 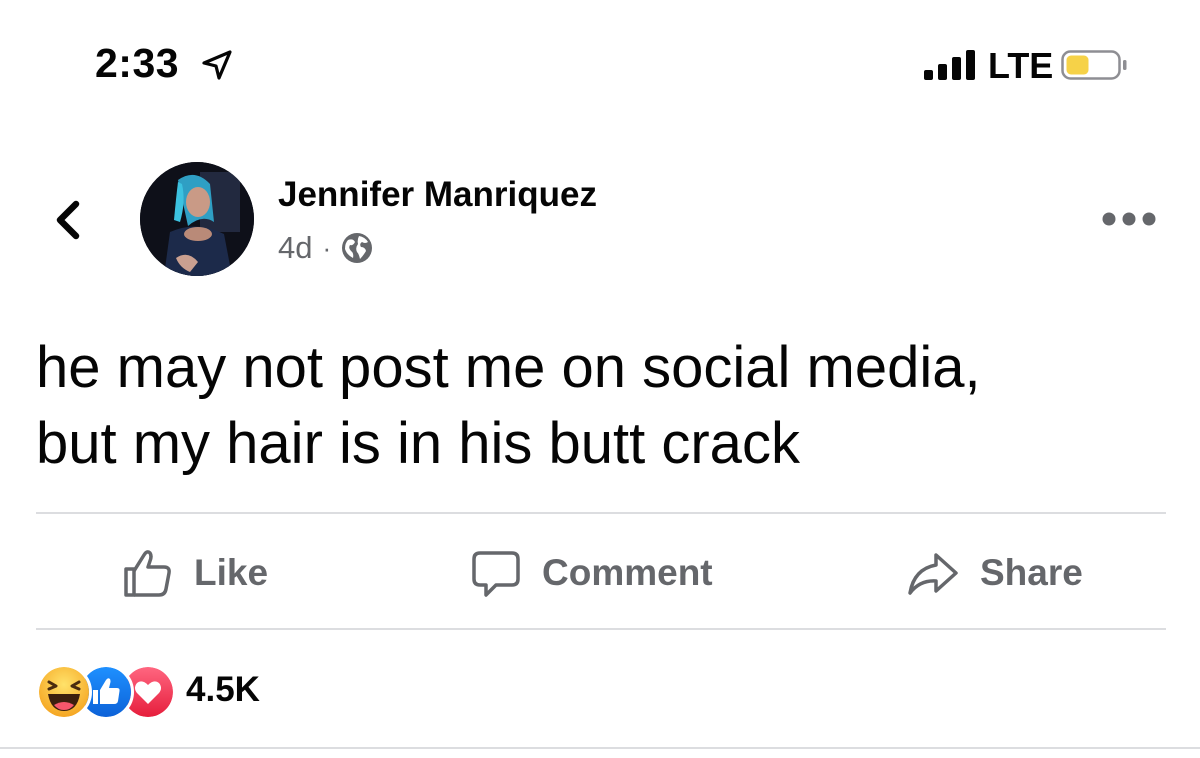 What do you see at coordinates (1094, 65) in the screenshot?
I see `battery-icon` at bounding box center [1094, 65].